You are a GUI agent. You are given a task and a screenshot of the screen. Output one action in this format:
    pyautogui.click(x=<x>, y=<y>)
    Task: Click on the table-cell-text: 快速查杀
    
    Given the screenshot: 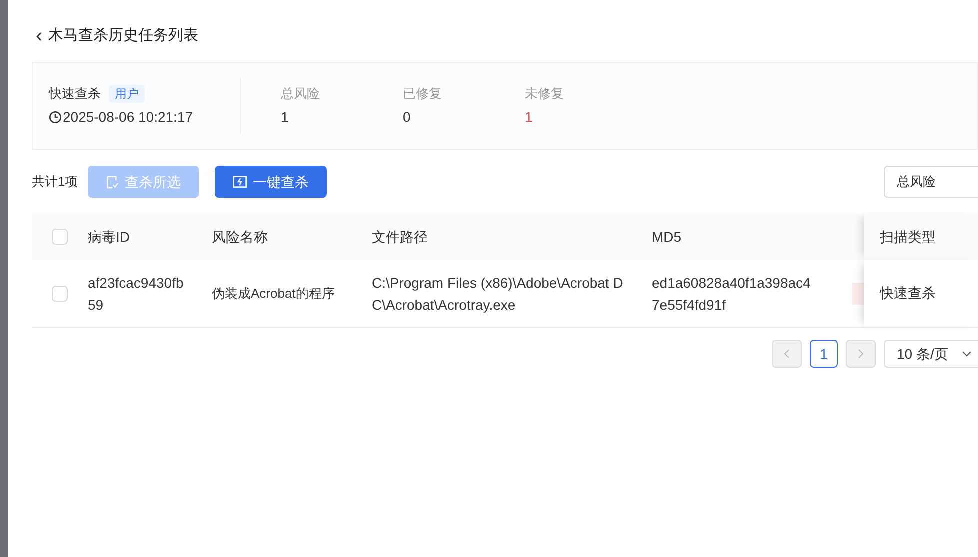 What is the action you would take?
    pyautogui.click(x=908, y=293)
    